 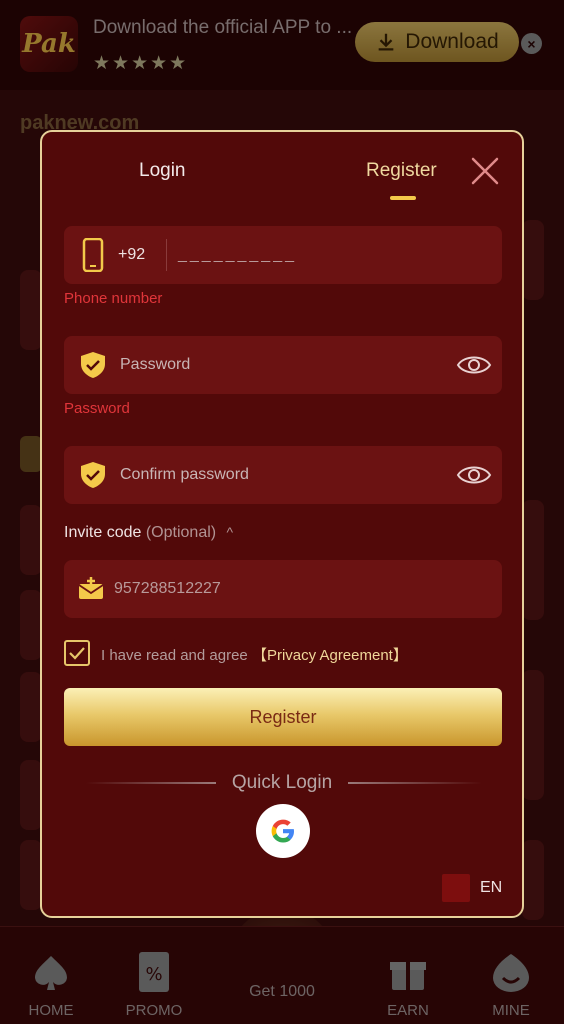 I want to click on invite-code-field: 957288512227, so click(x=283, y=589).